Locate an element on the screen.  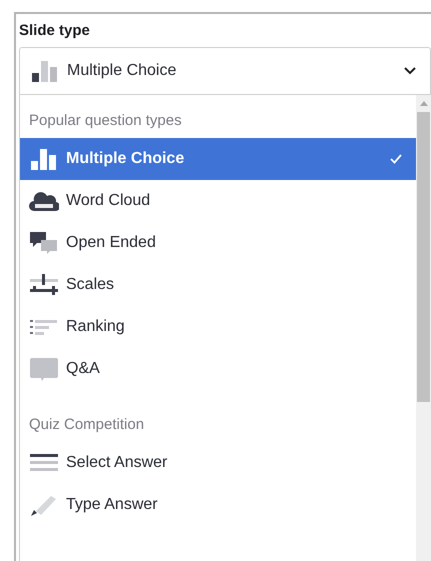
check-icon is located at coordinates (396, 159).